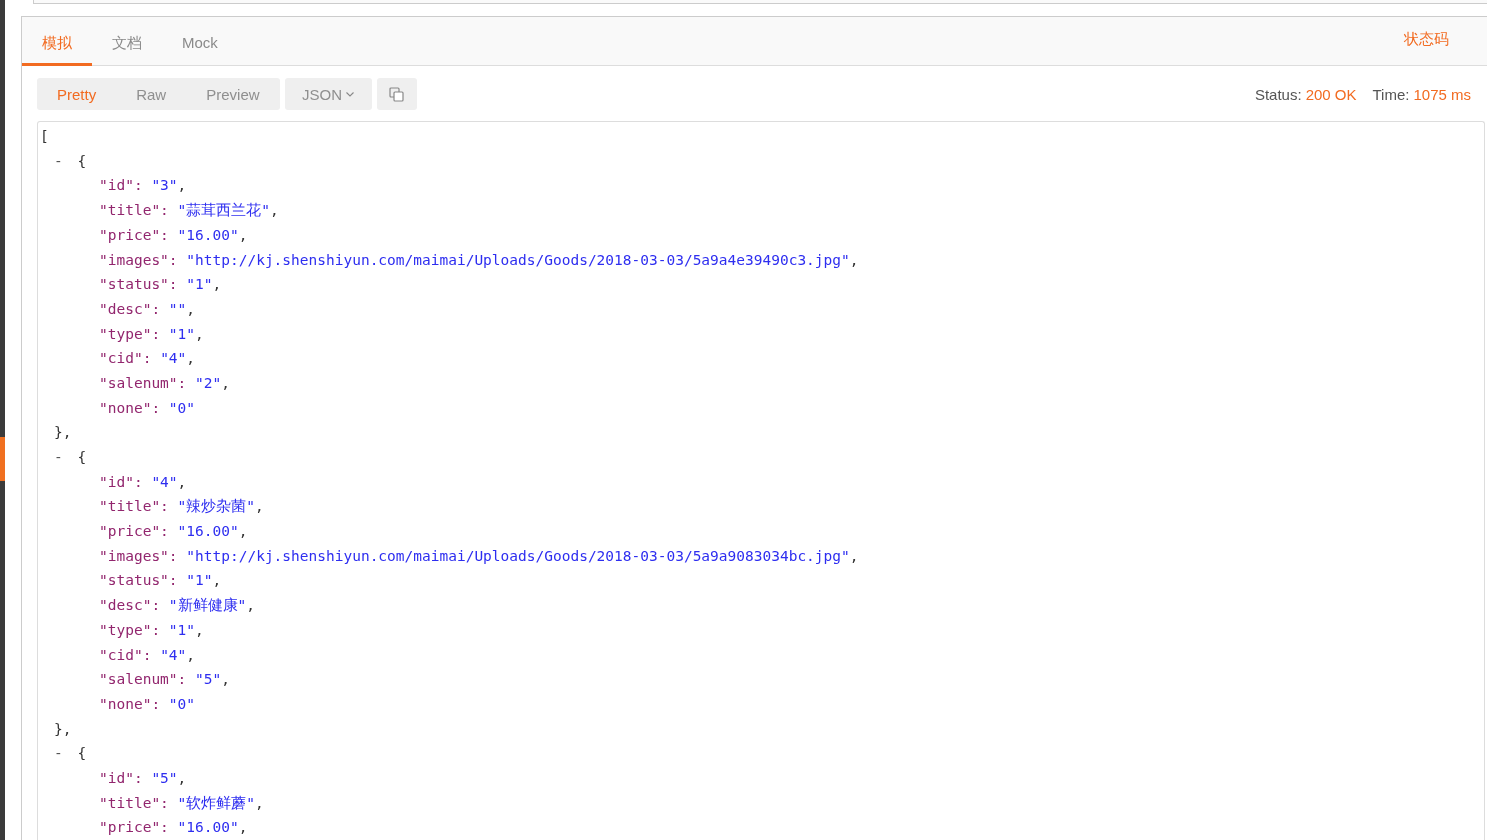  Describe the element at coordinates (44, 137) in the screenshot. I see `bracket-line: [` at that location.